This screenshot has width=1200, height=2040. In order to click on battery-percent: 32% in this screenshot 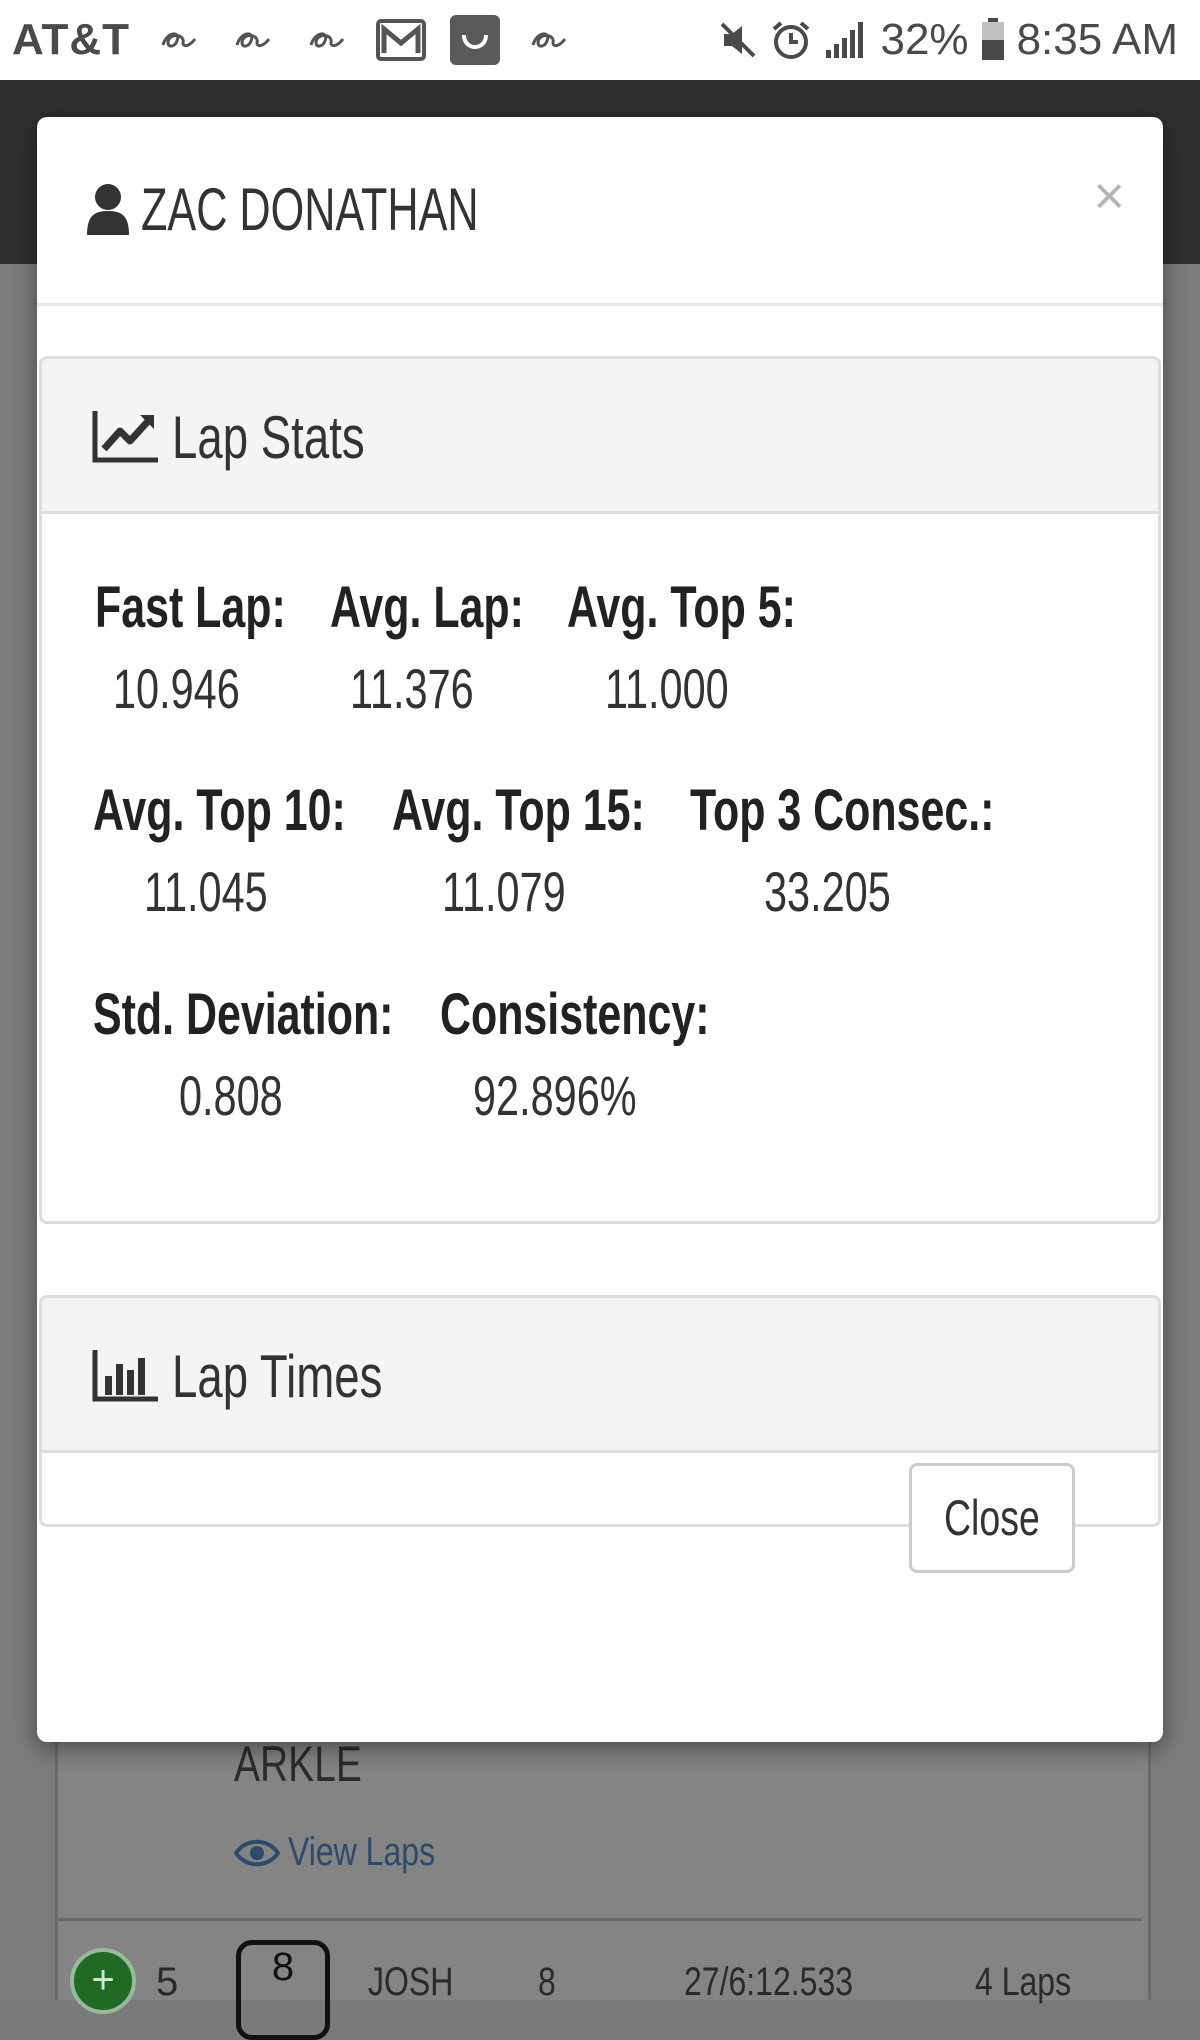, I will do `click(924, 39)`.